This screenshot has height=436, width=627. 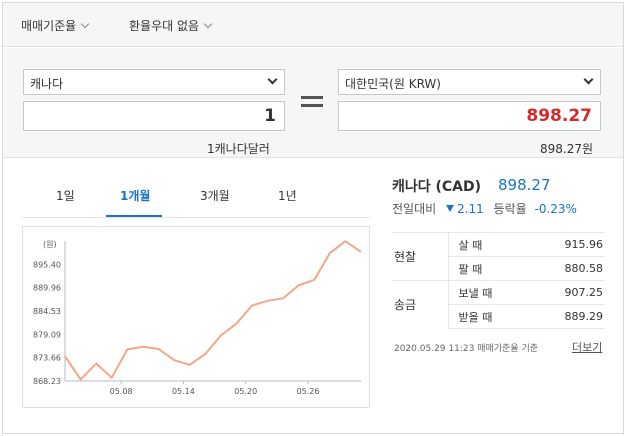 What do you see at coordinates (50, 244) in the screenshot?
I see `y-unit-label: (원)` at bounding box center [50, 244].